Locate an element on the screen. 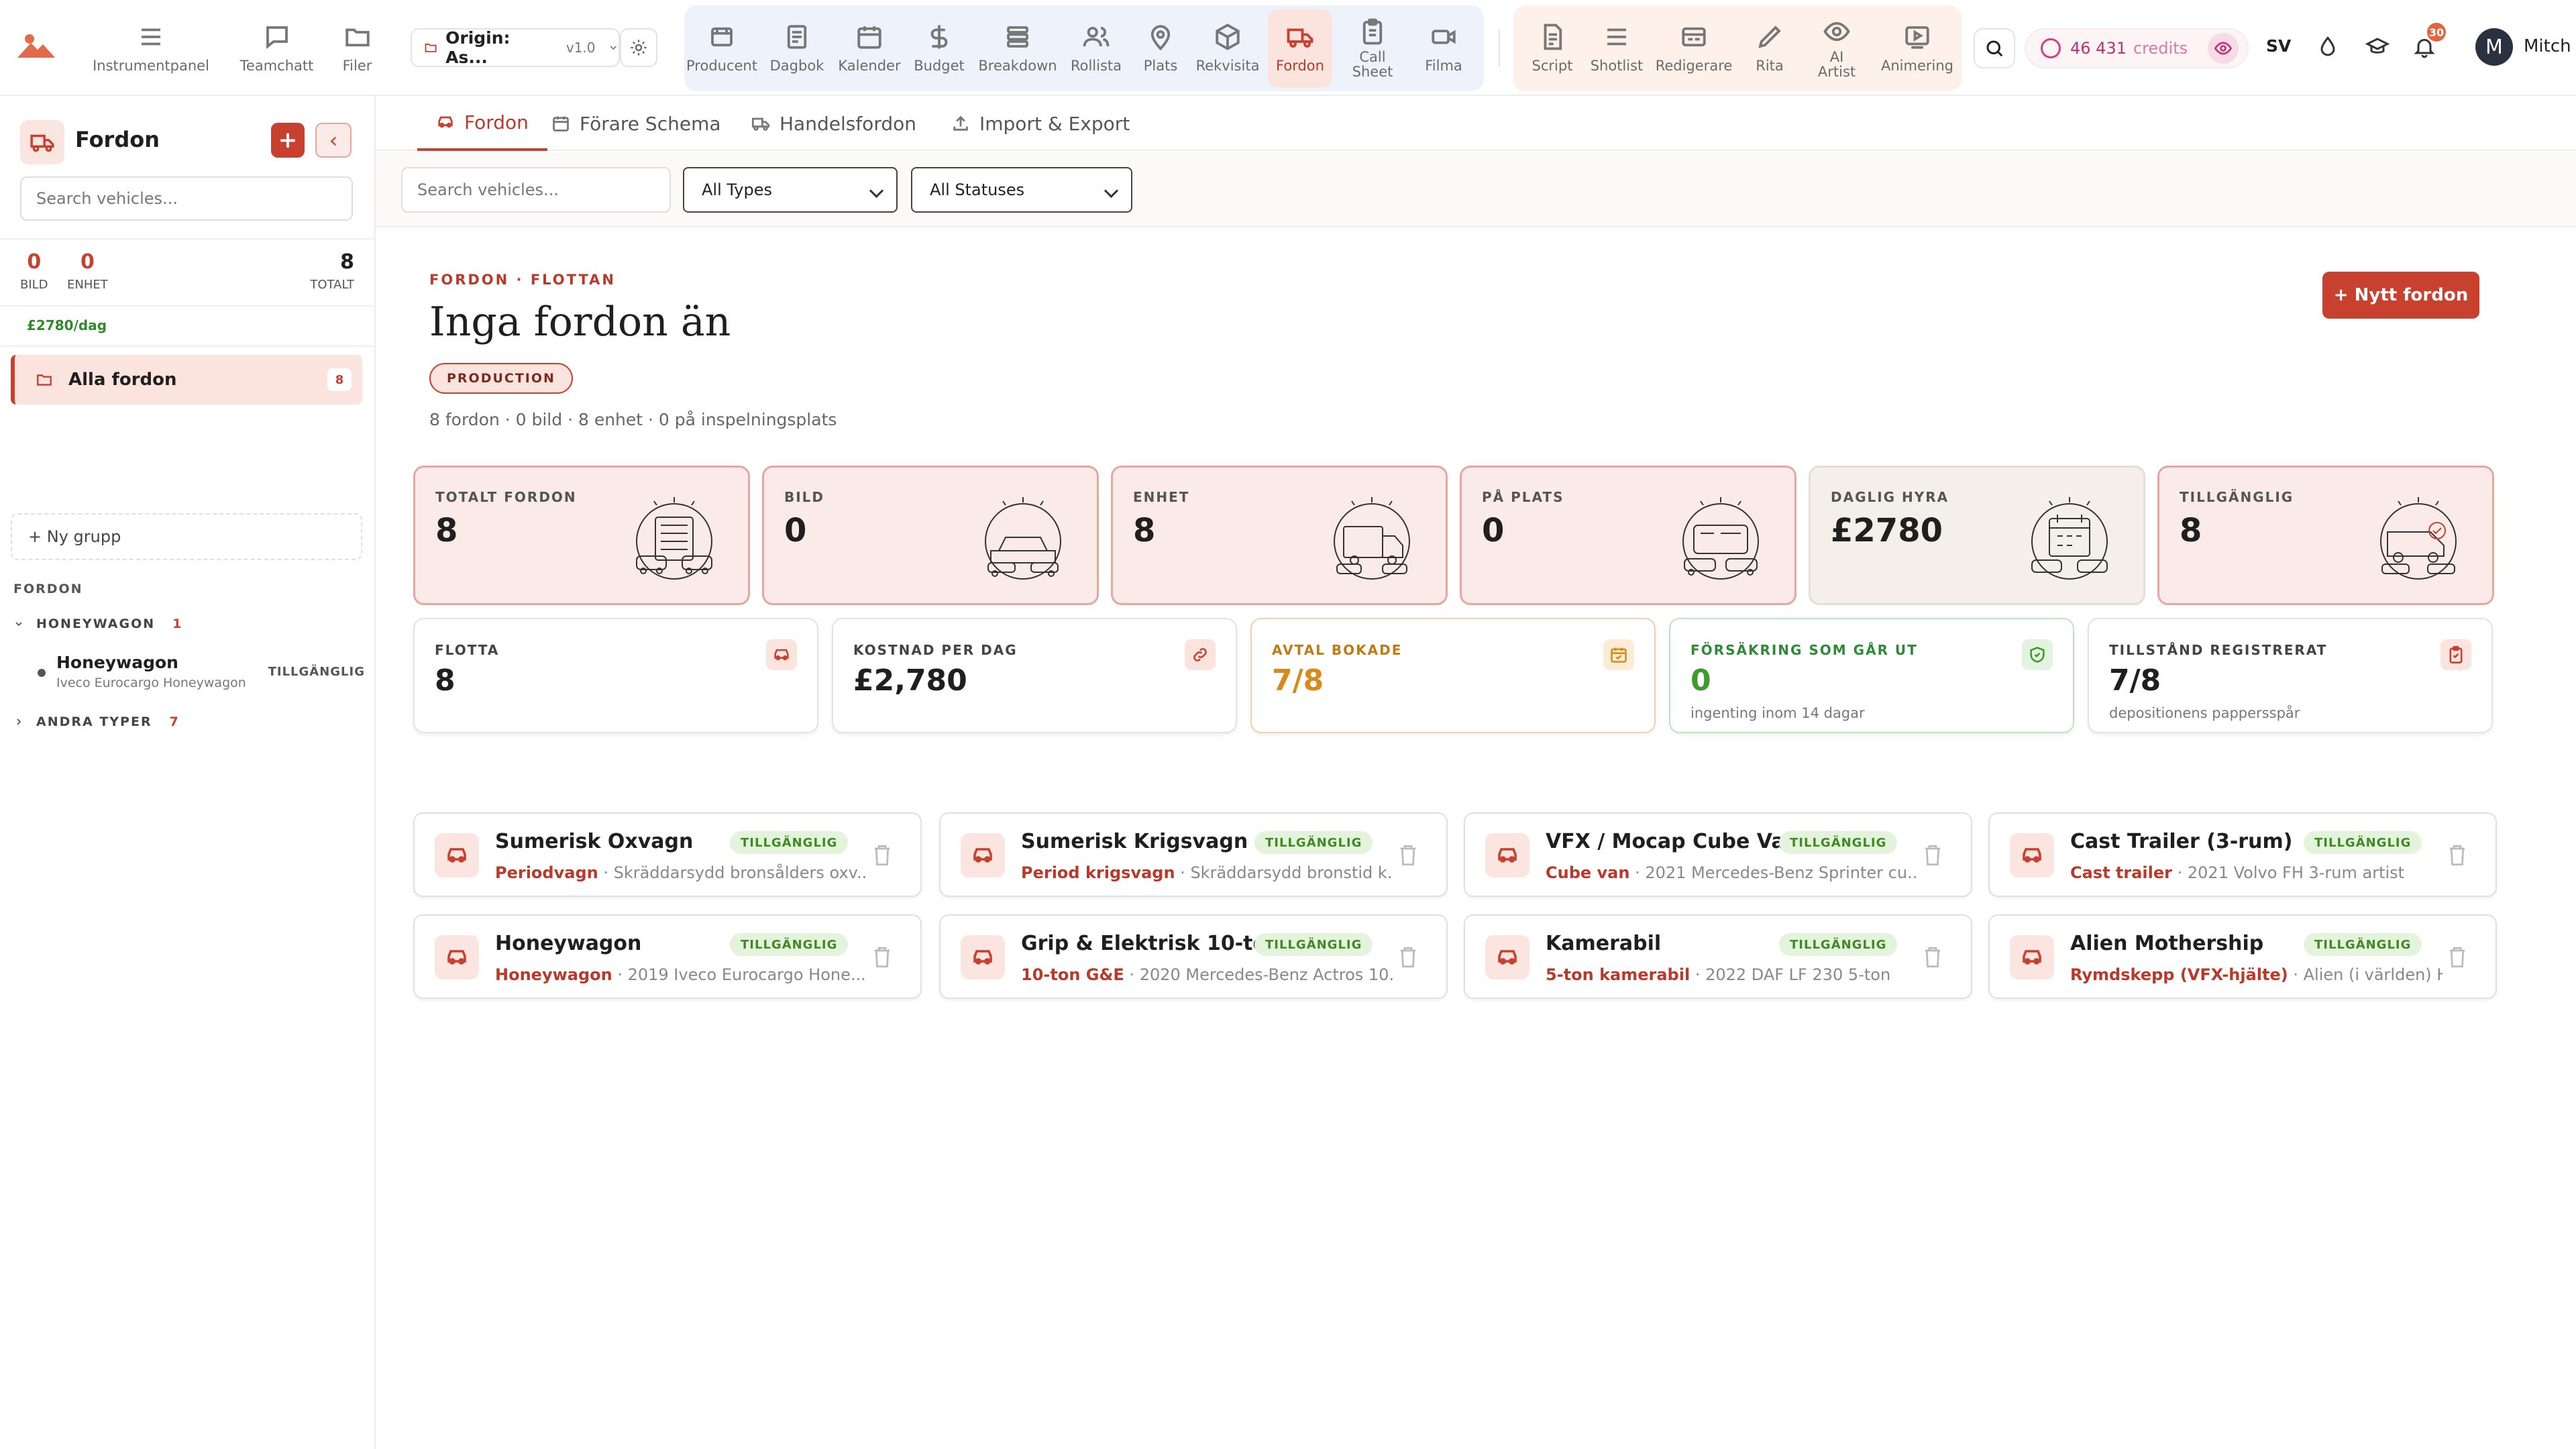  on-location-illustration-icon is located at coordinates (1720, 538).